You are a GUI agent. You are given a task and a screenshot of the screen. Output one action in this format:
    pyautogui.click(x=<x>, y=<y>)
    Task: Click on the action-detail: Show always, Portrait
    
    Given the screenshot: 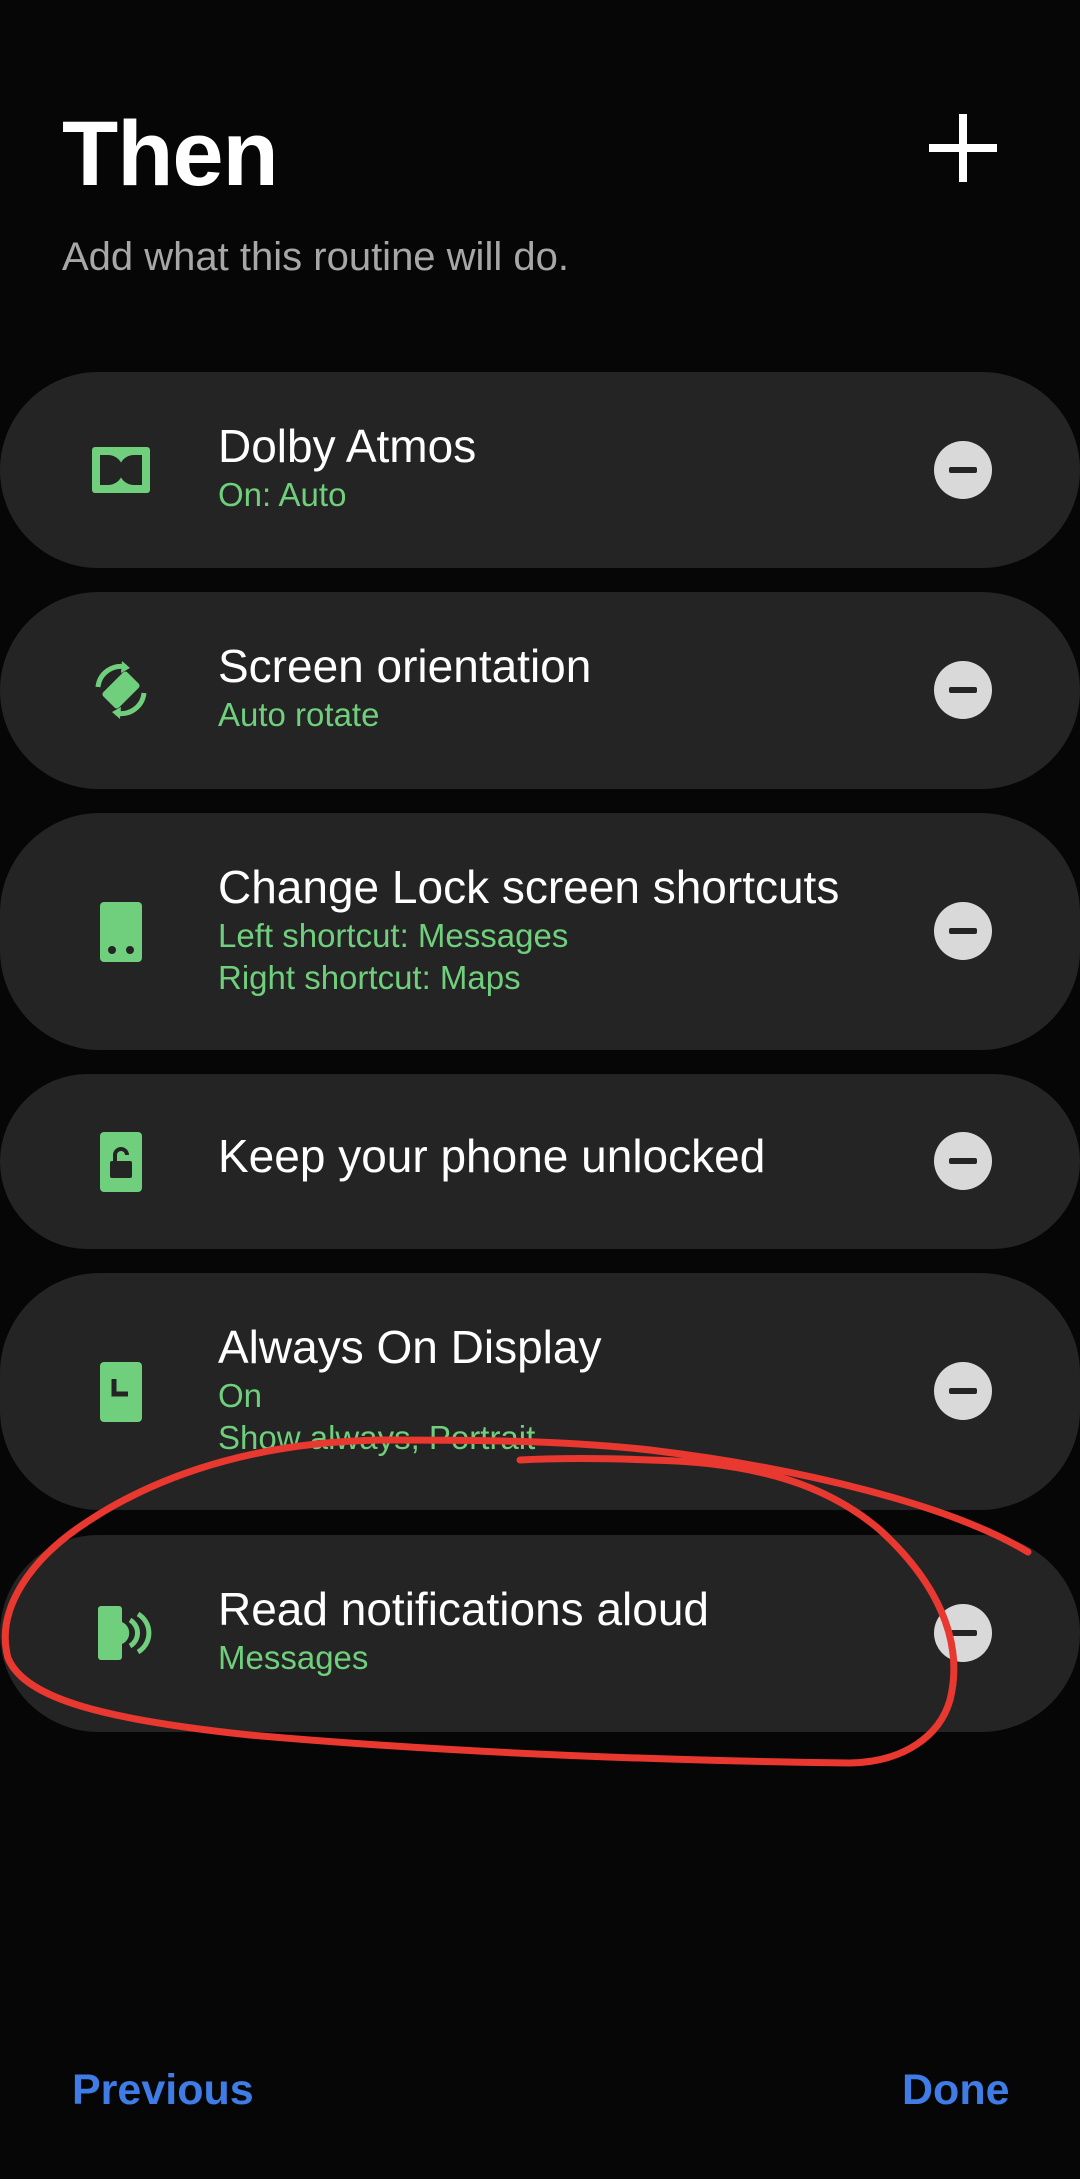 What is the action you would take?
    pyautogui.click(x=377, y=1437)
    